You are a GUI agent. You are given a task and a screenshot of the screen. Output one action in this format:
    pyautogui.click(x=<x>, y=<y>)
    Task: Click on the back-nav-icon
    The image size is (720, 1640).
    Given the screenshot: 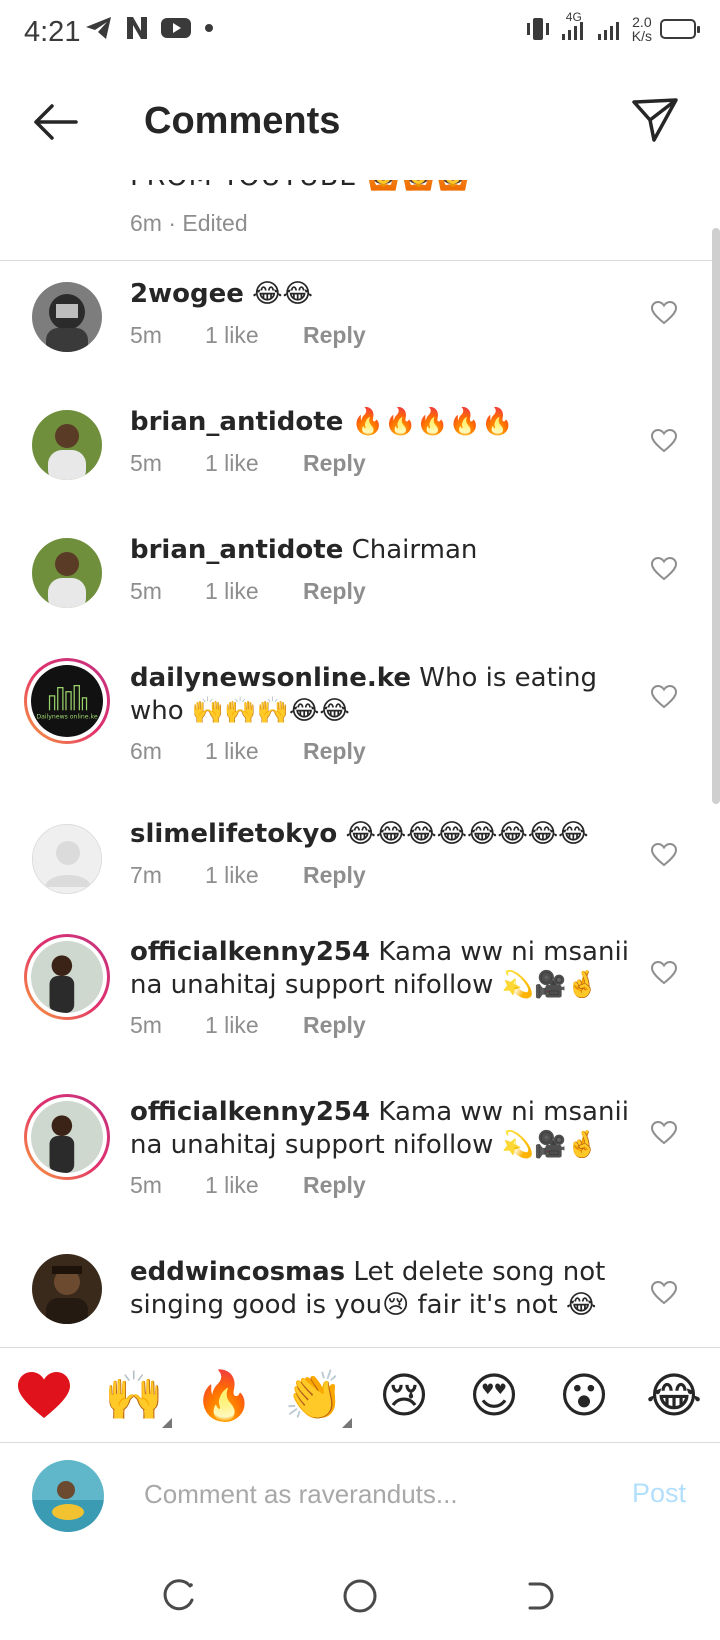 What is the action you would take?
    pyautogui.click(x=541, y=1596)
    